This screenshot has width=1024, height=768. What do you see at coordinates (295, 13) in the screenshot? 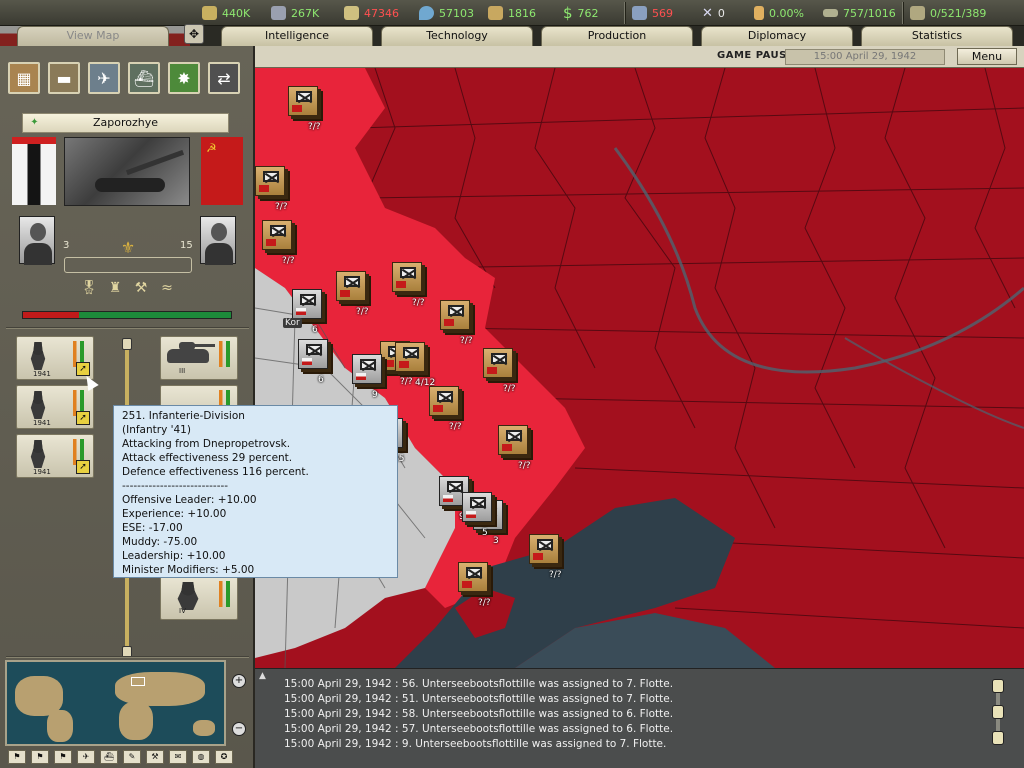
I see `resource-metal: 267K` at bounding box center [295, 13].